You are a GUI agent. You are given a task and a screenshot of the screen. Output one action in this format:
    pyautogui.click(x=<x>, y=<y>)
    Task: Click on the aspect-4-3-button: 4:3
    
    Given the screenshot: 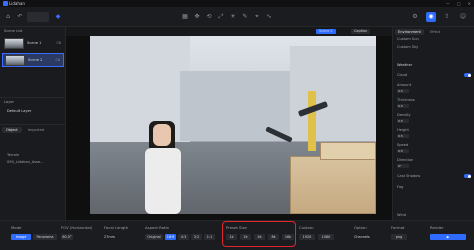 What is the action you would take?
    pyautogui.click(x=183, y=237)
    